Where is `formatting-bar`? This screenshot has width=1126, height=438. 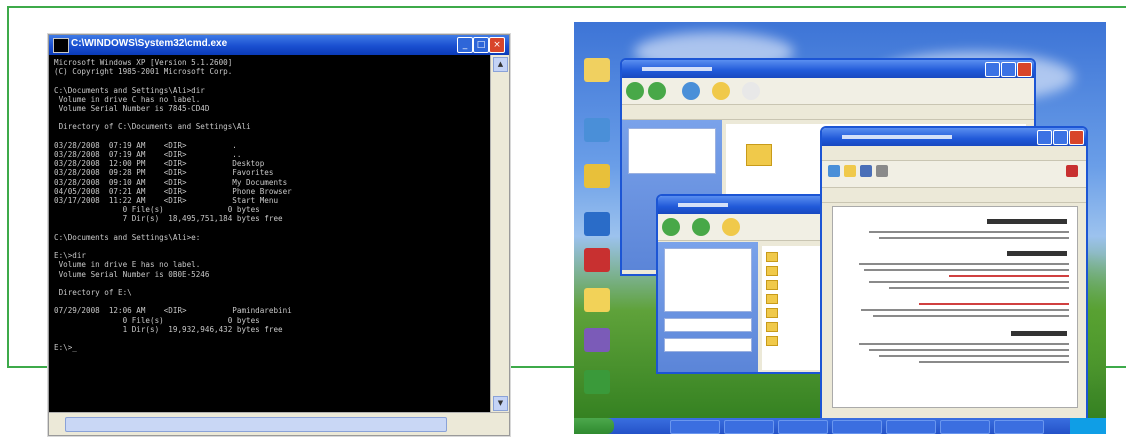
formatting-bar is located at coordinates (954, 195).